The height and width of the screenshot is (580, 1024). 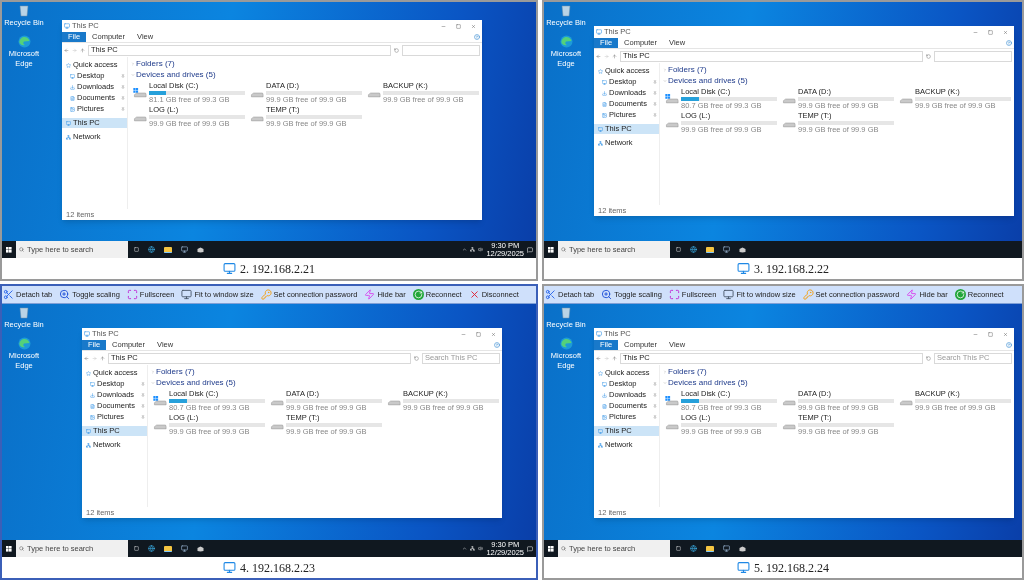 What do you see at coordinates (92, 384) in the screenshot?
I see `desktop-icon` at bounding box center [92, 384].